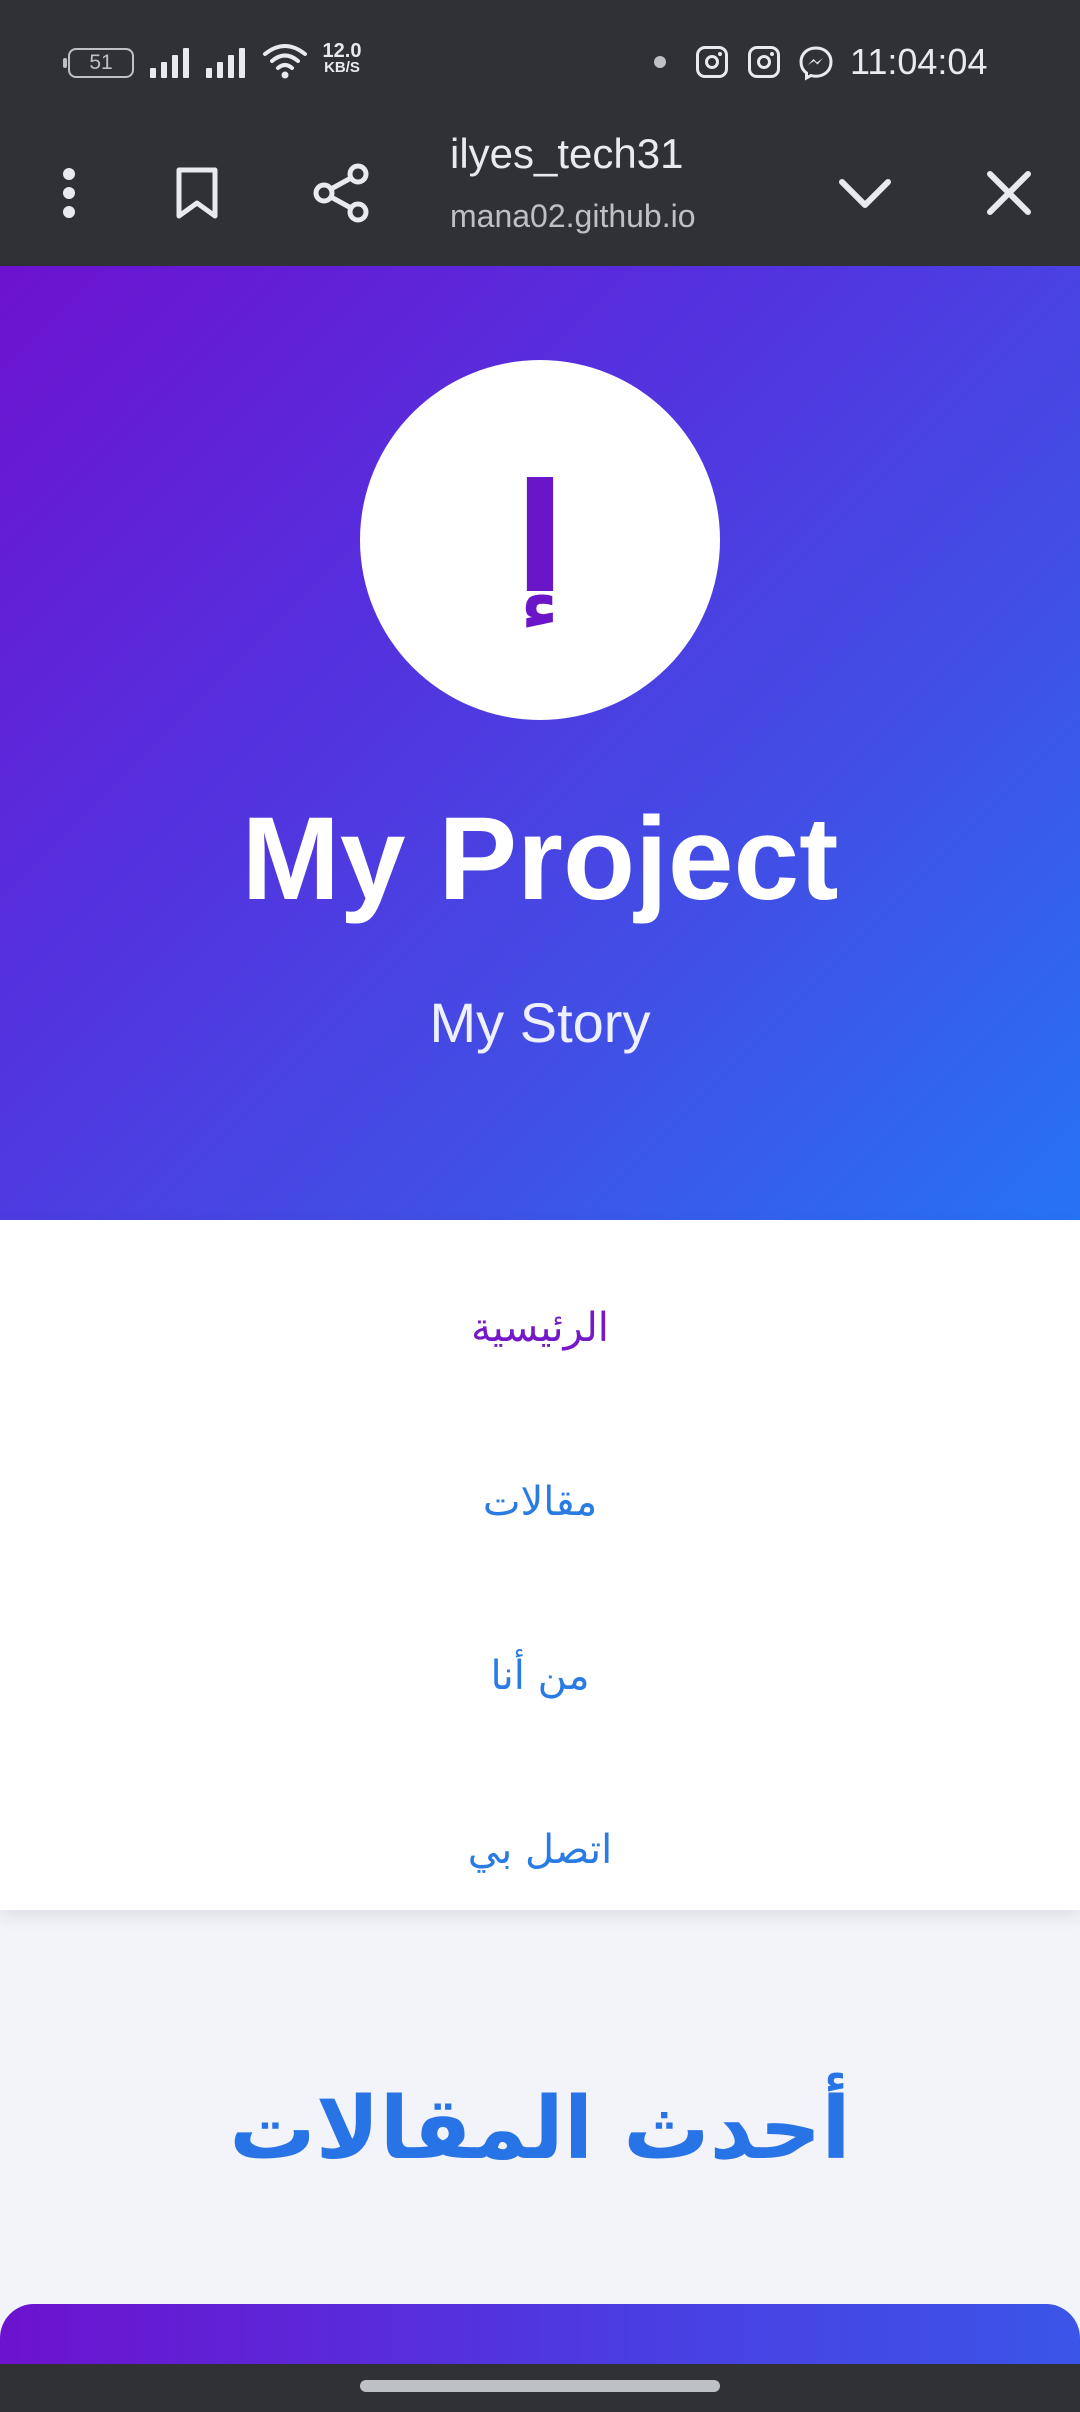 Image resolution: width=1080 pixels, height=2412 pixels. I want to click on gesture-bar, so click(540, 2388).